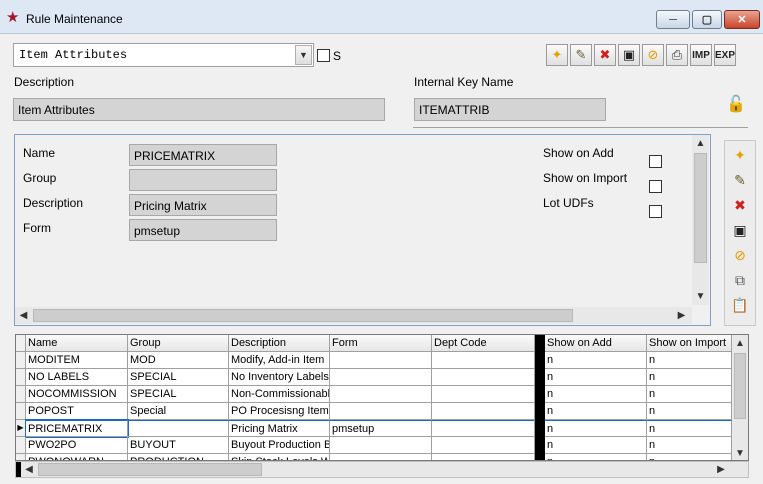 Image resolution: width=763 pixels, height=484 pixels. I want to click on s-checkbox, so click(323, 55).